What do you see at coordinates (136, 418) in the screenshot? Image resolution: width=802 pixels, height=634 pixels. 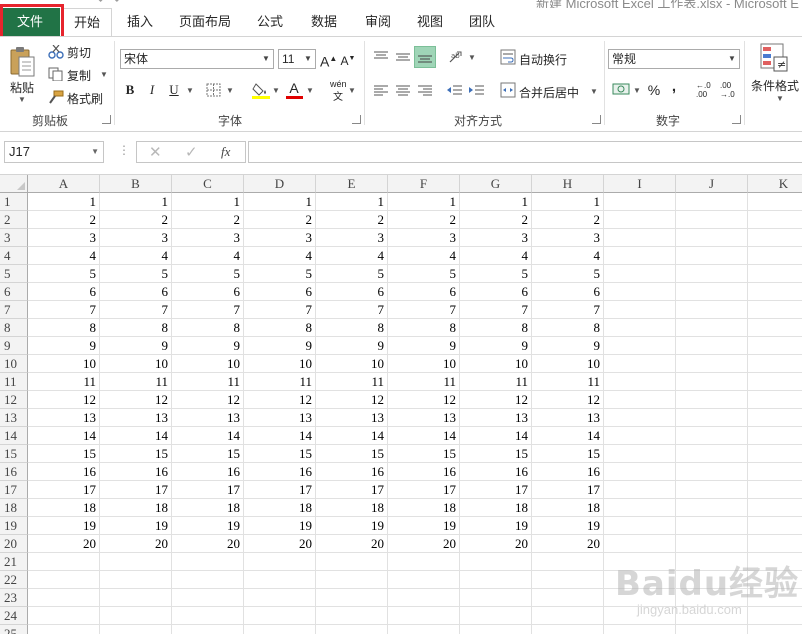 I see `cell-b13: 13` at bounding box center [136, 418].